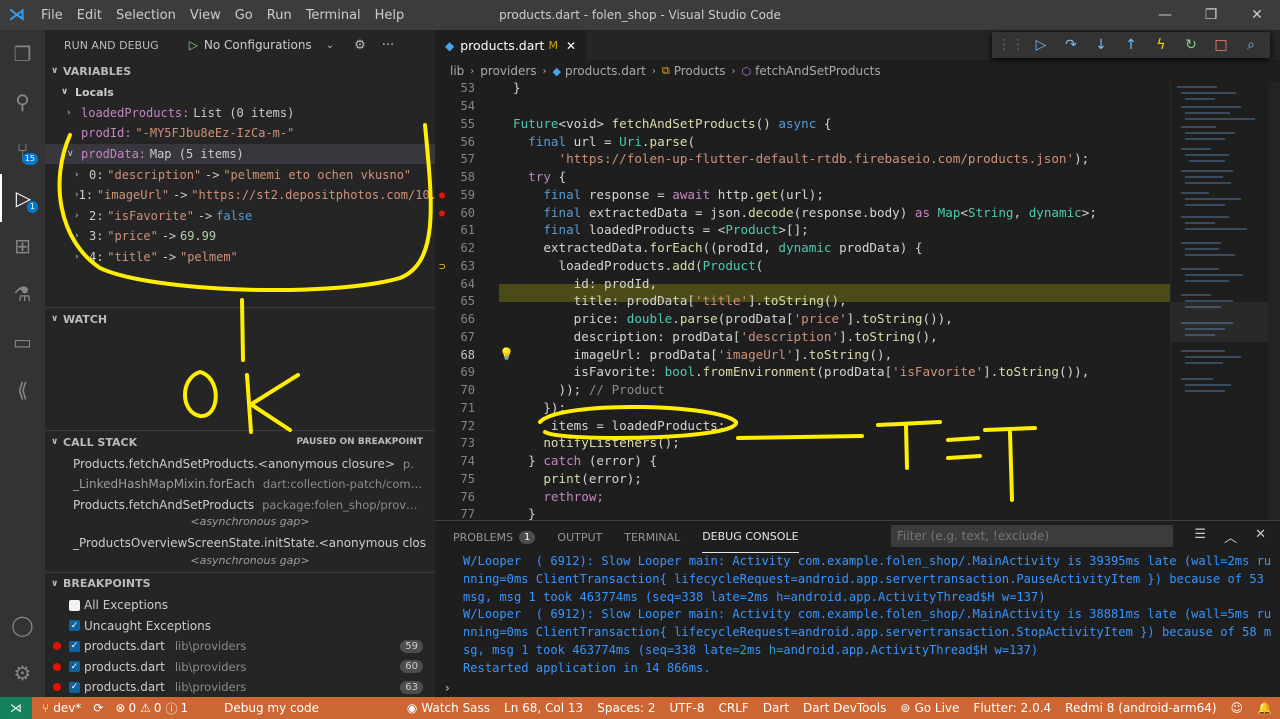 Image resolution: width=1280 pixels, height=719 pixels. I want to click on explorer-icon: ❐, so click(22, 54).